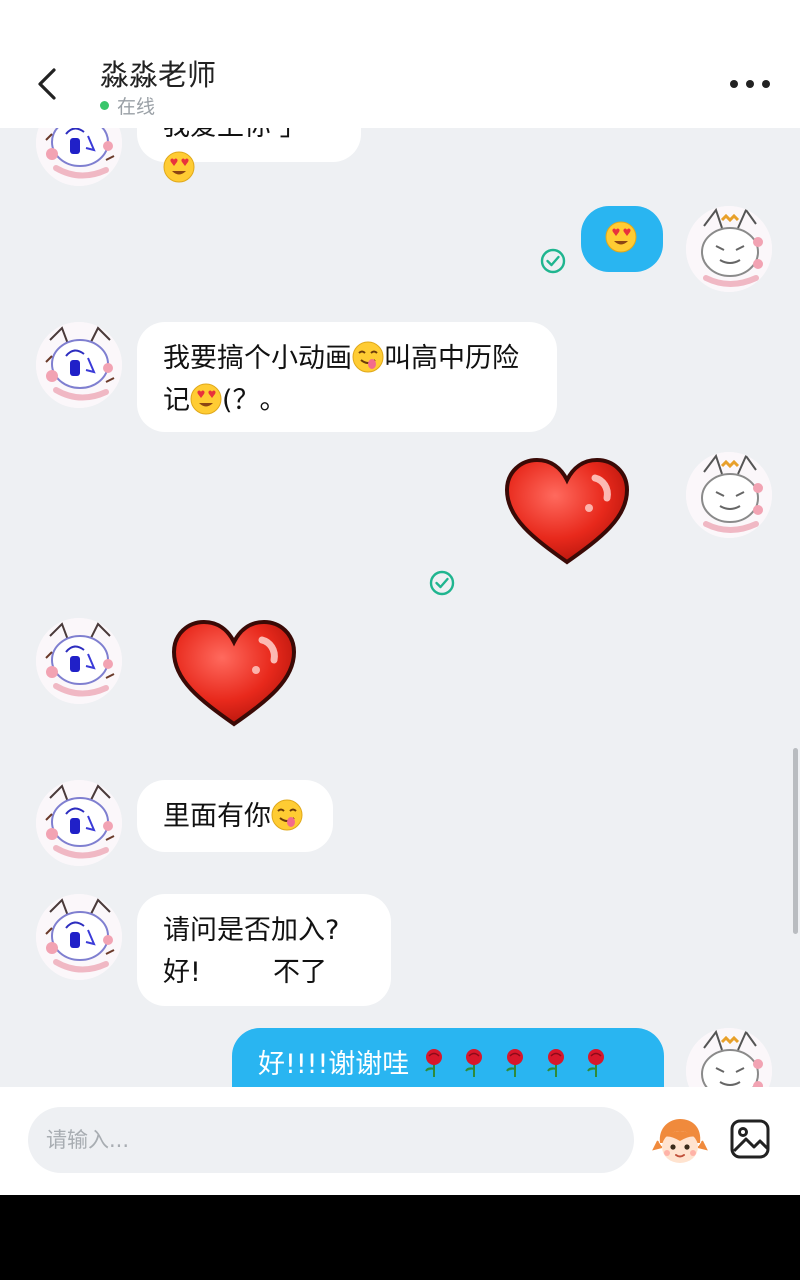 The image size is (800, 1280). What do you see at coordinates (347, 377) in the screenshot?
I see `message-bubble-incoming: 我要搞个小动画 叫高中历险 记 (？。` at bounding box center [347, 377].